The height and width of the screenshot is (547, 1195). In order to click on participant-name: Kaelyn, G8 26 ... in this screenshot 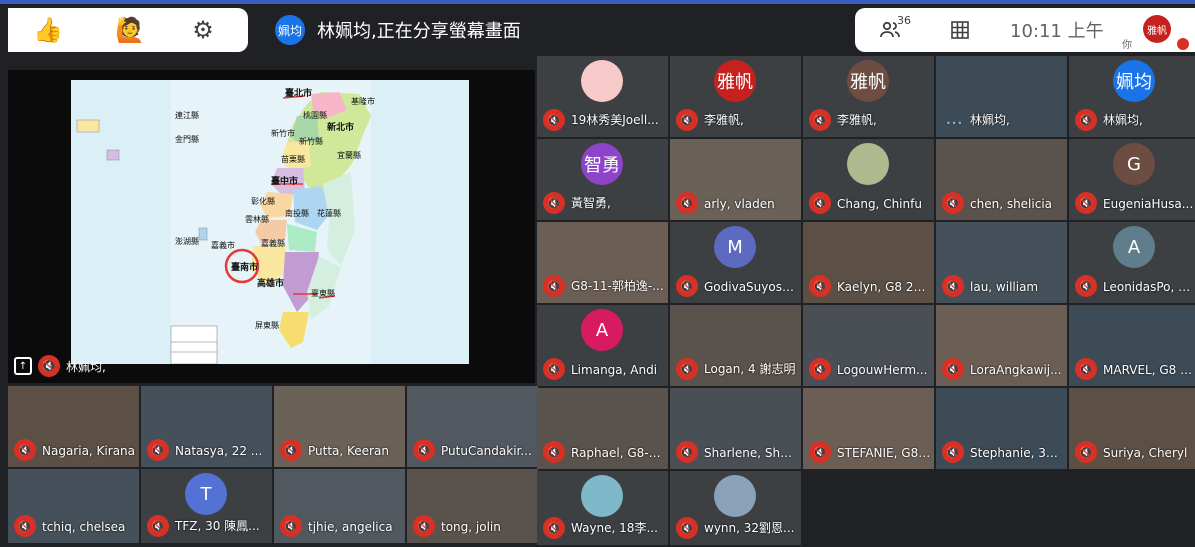, I will do `click(884, 287)`.